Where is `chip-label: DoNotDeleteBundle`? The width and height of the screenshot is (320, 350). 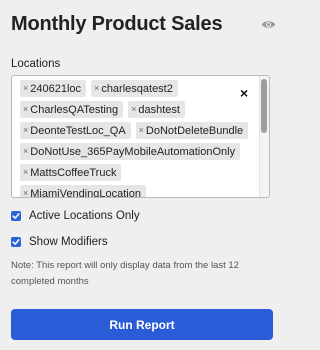 chip-label: DoNotDeleteBundle is located at coordinates (194, 130).